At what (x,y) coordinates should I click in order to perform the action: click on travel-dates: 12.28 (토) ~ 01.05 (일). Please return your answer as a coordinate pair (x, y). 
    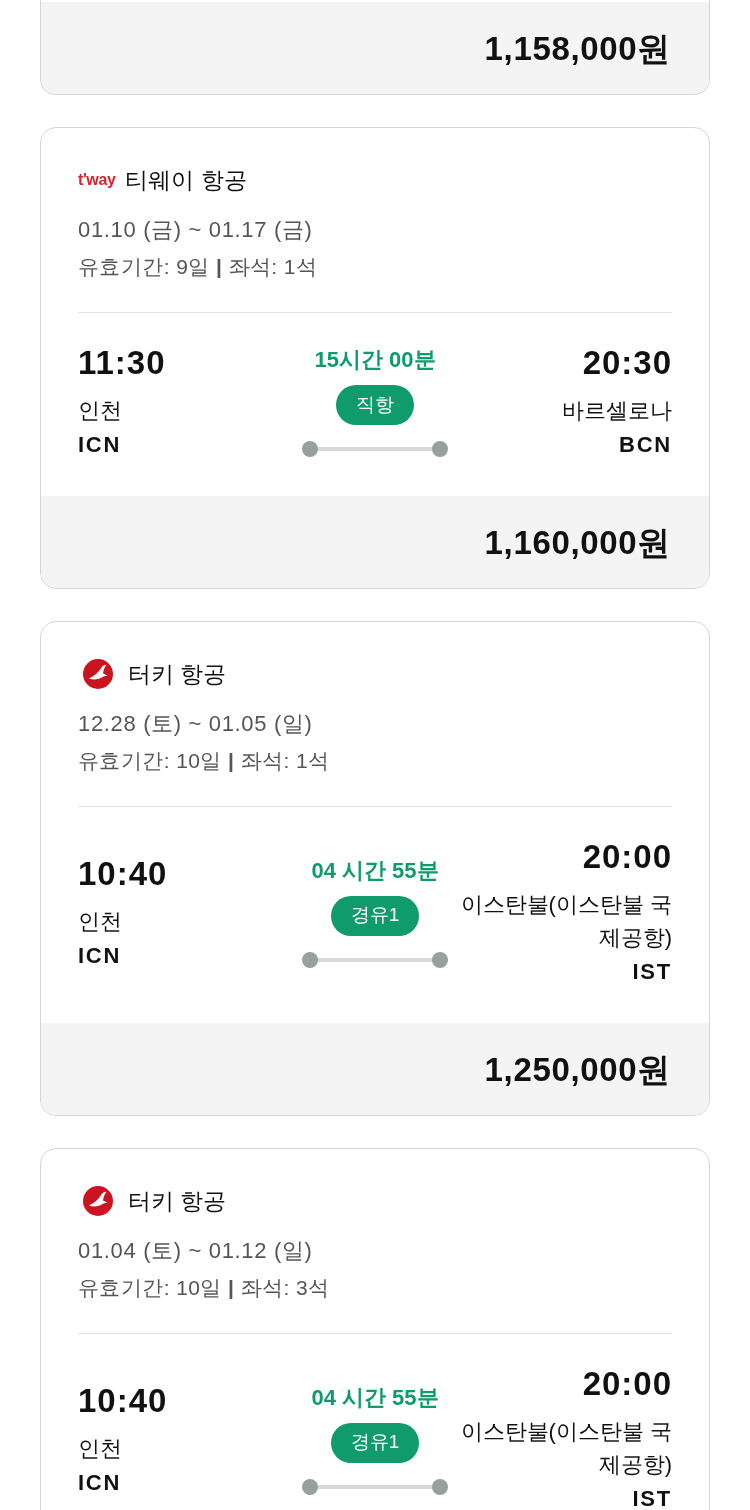
    Looking at the image, I should click on (196, 724).